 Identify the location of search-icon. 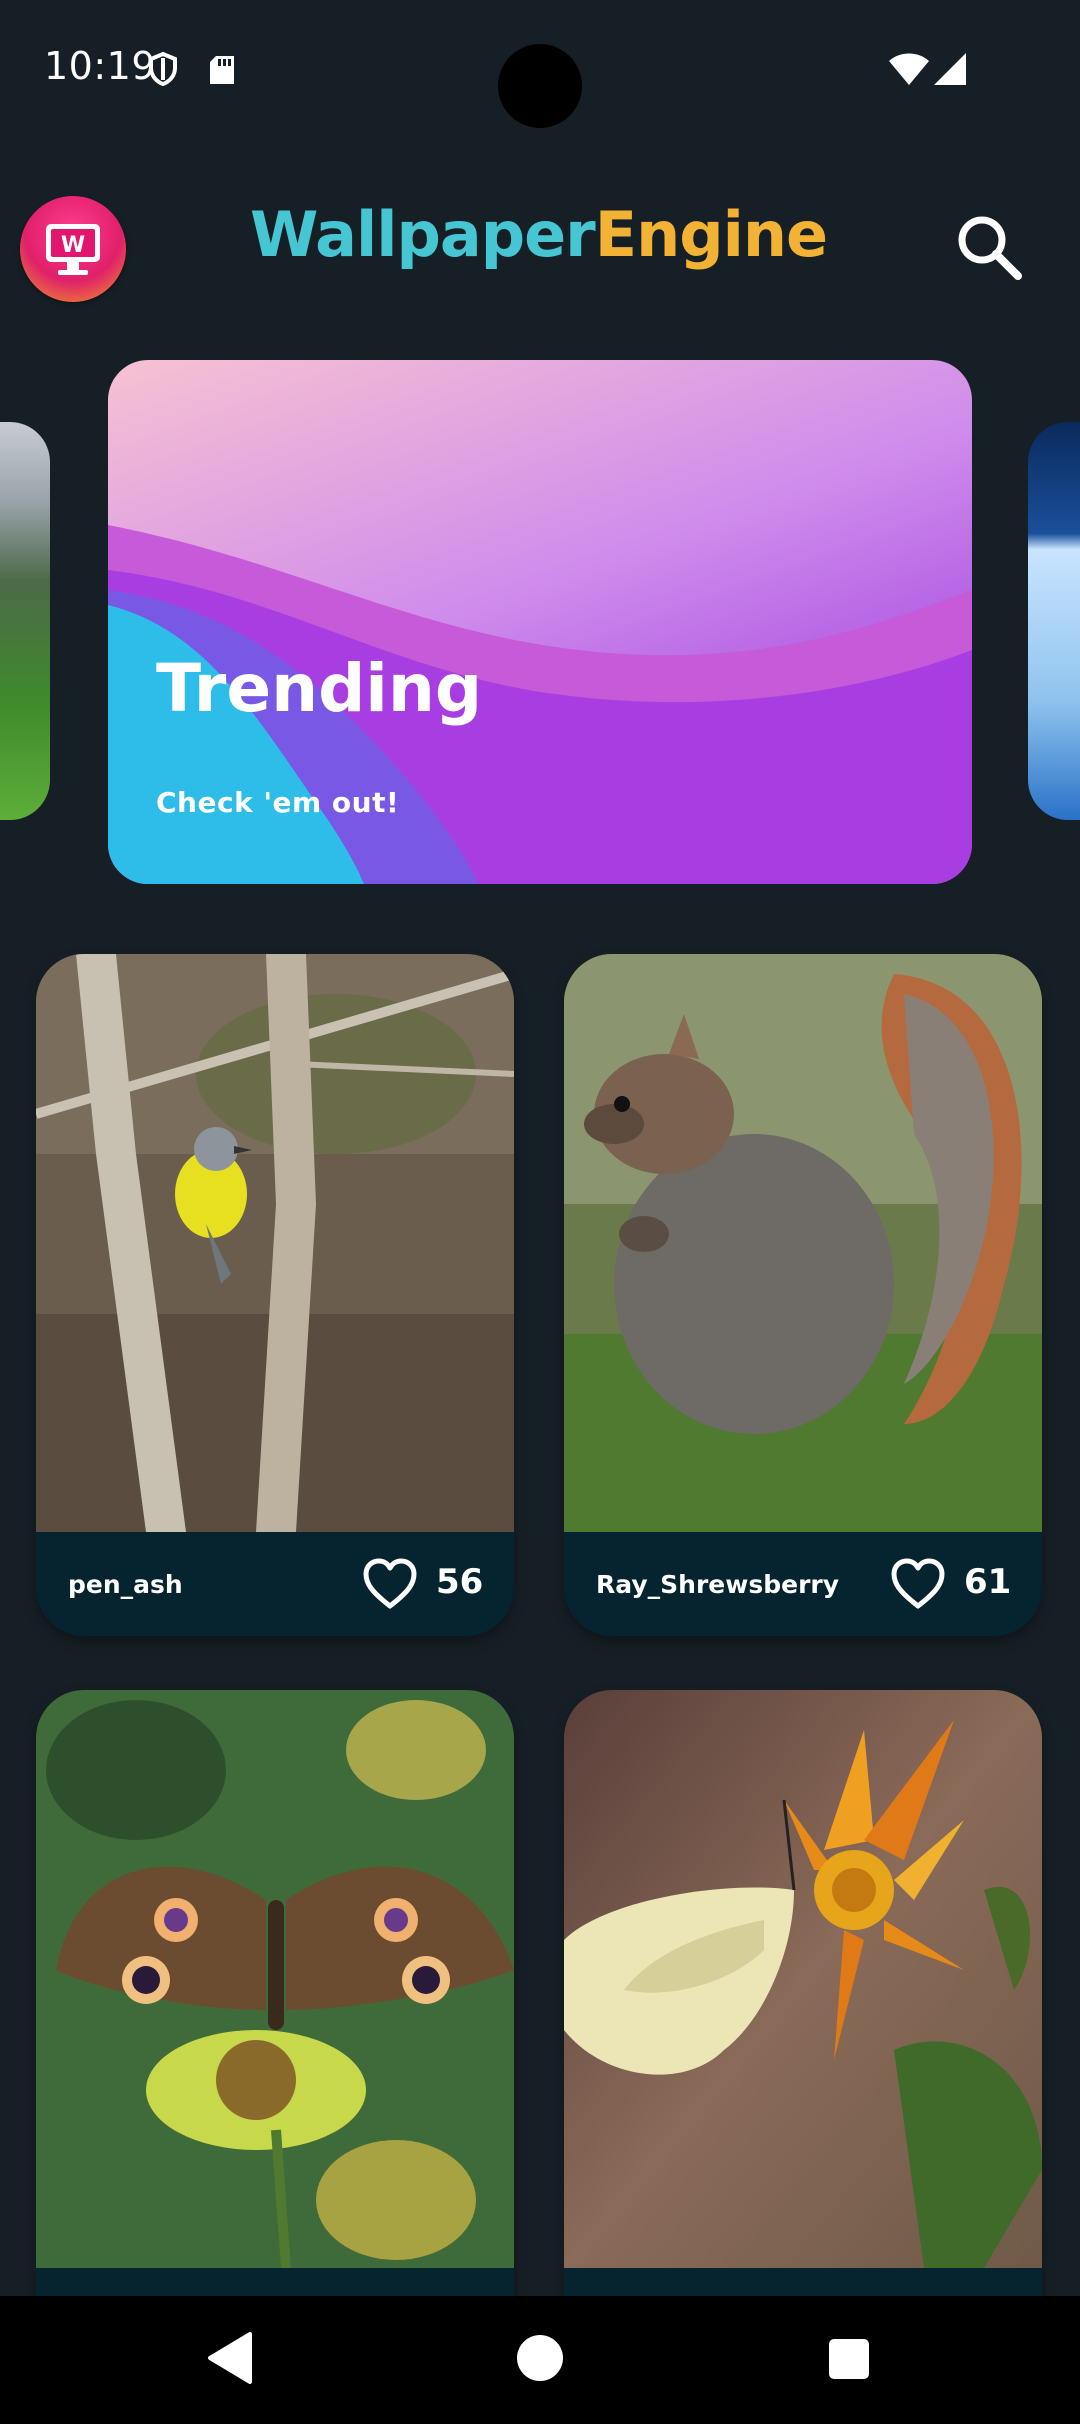
(990, 248).